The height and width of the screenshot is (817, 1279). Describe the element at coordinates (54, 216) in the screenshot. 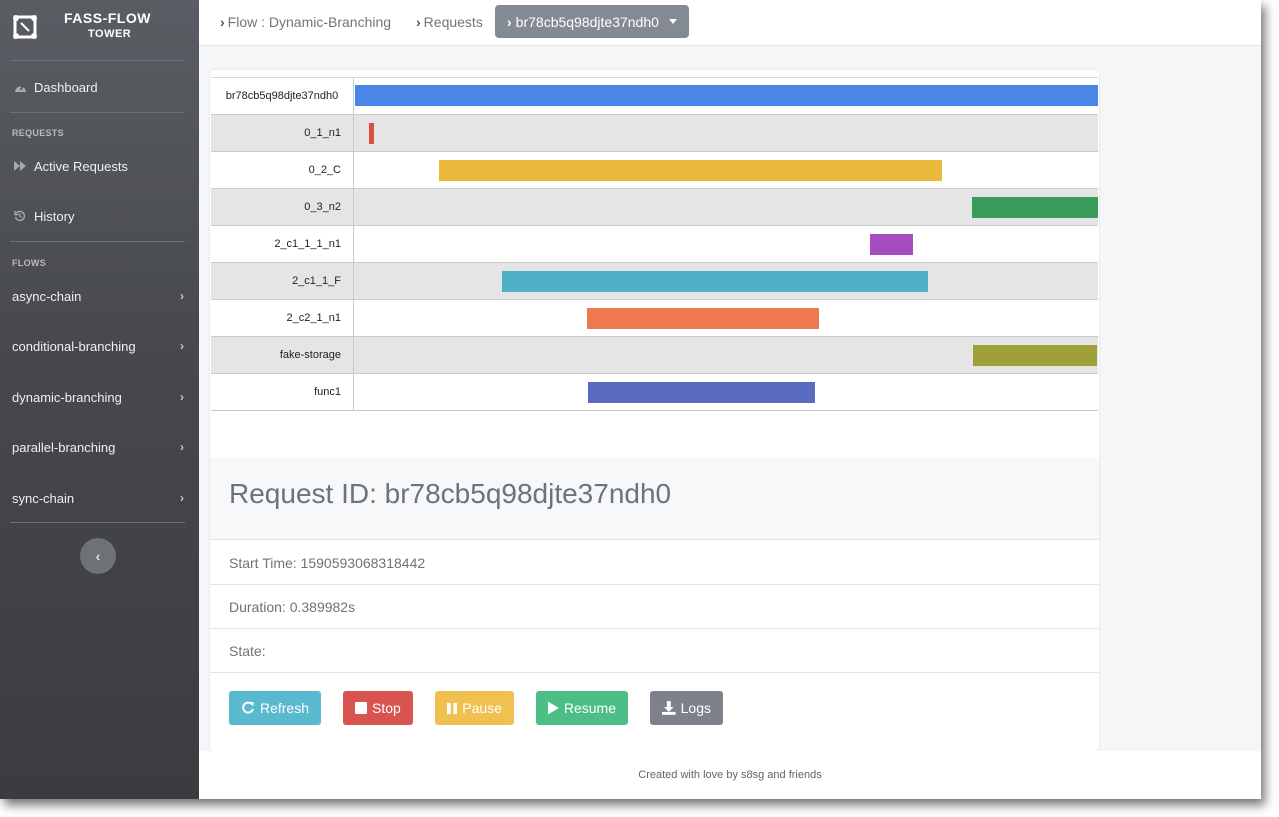

I see `sidebar-item-label: History` at that location.